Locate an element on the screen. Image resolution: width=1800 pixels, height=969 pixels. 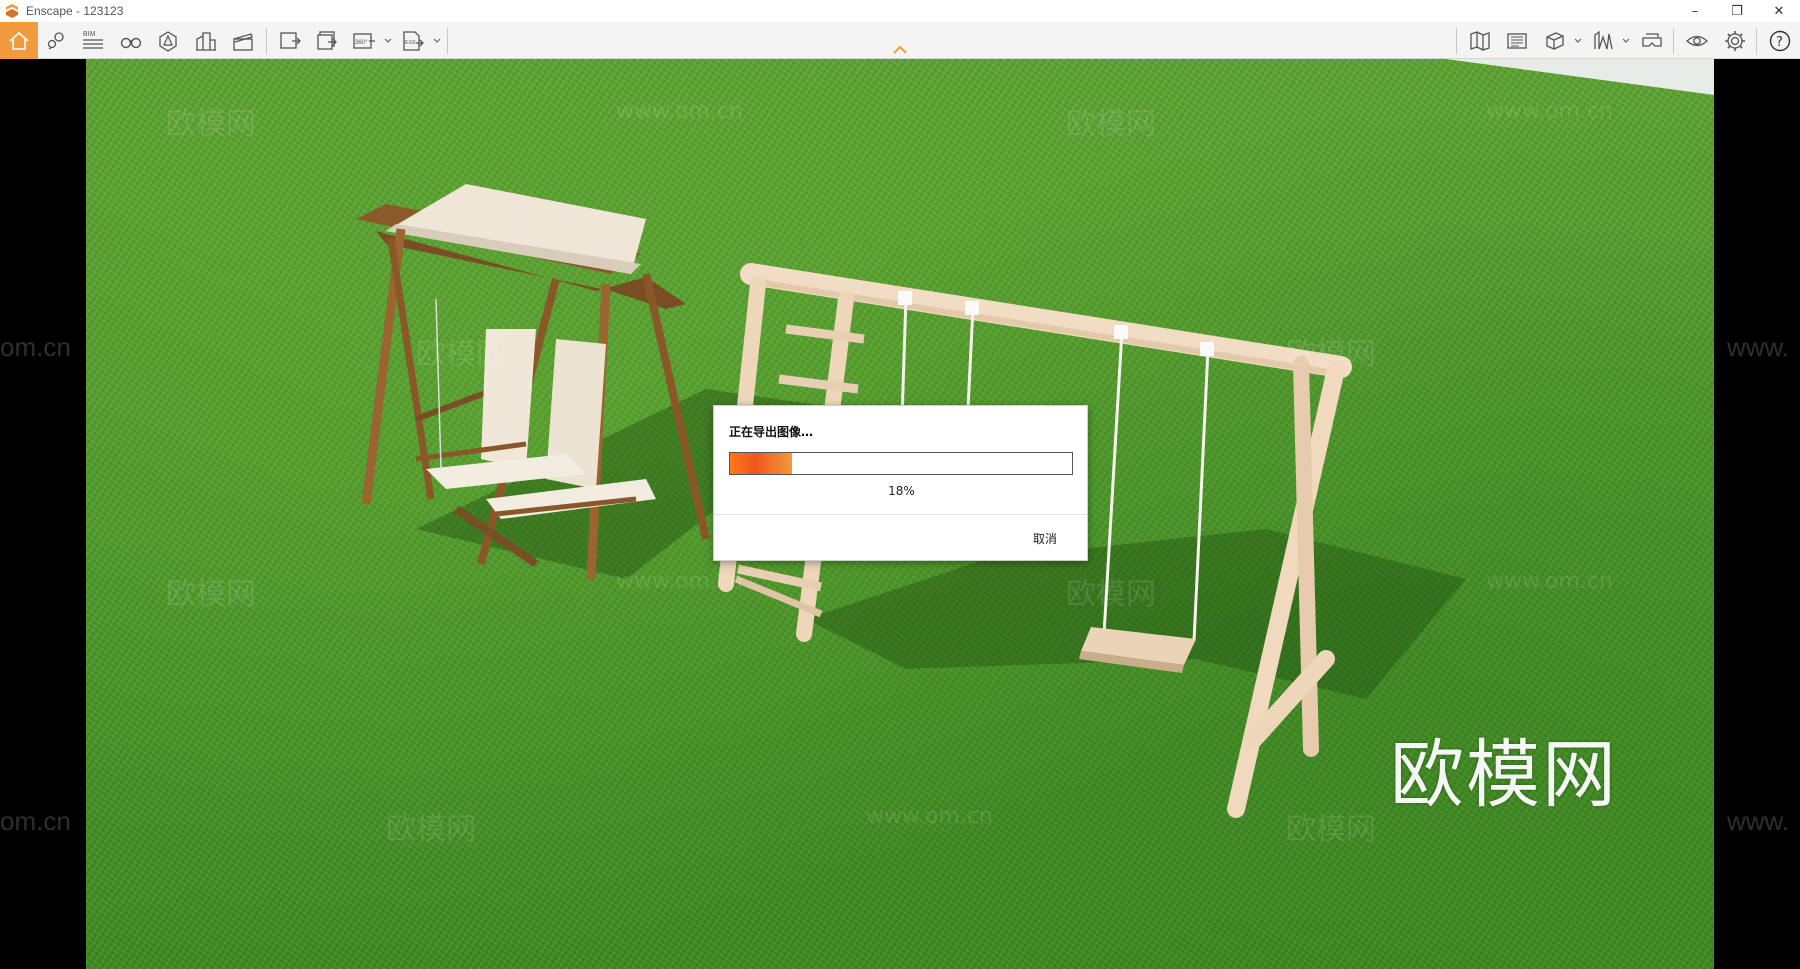
eye-button is located at coordinates (1697, 41).